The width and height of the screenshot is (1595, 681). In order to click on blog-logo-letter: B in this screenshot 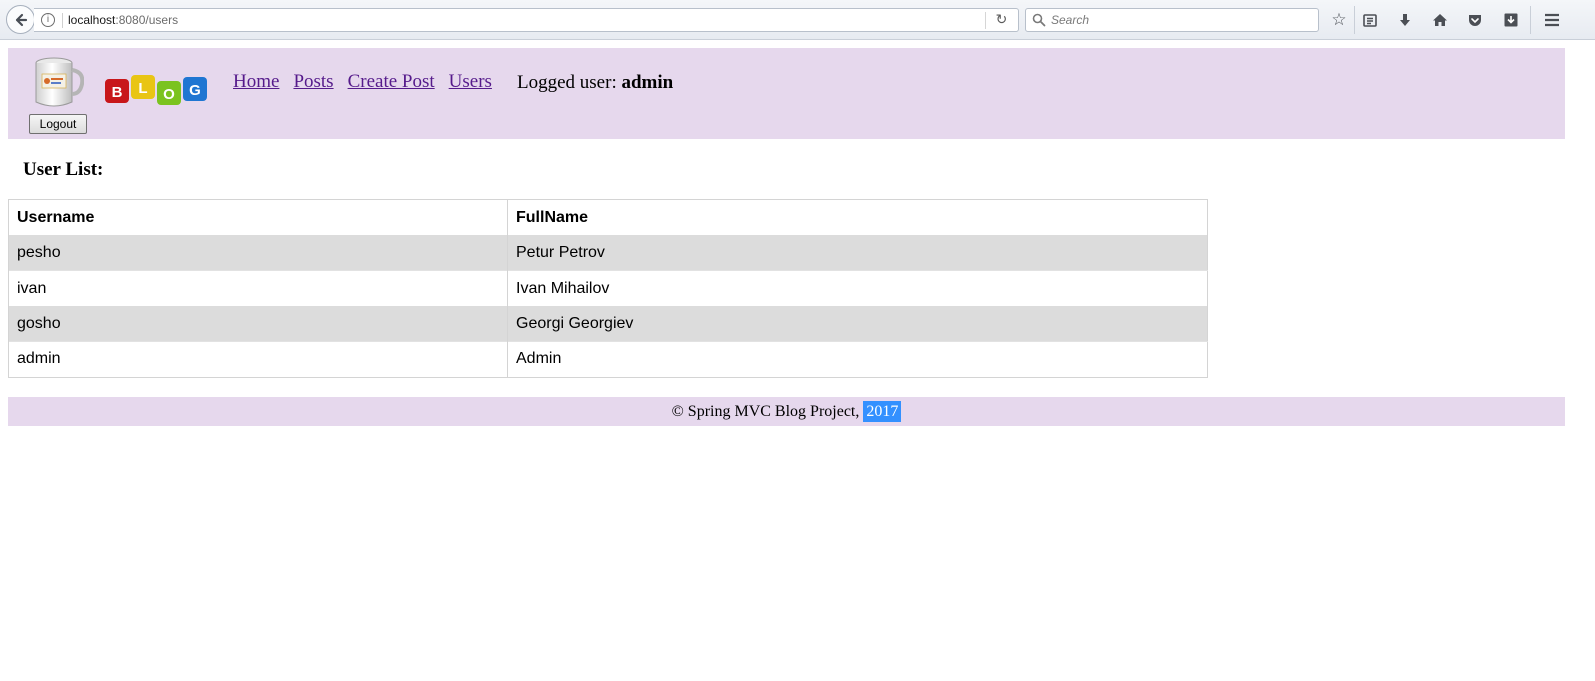, I will do `click(117, 92)`.